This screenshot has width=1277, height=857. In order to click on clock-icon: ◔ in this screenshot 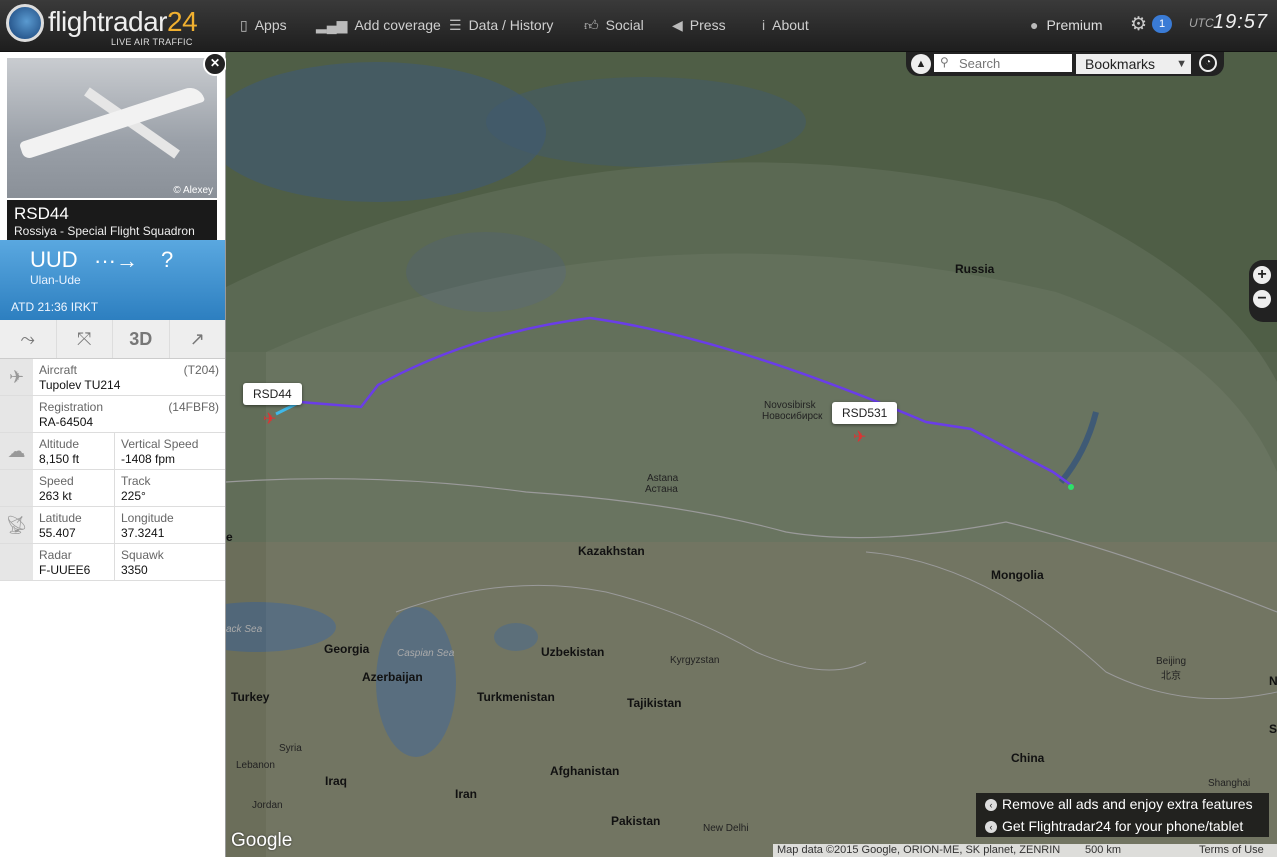, I will do `click(1208, 63)`.